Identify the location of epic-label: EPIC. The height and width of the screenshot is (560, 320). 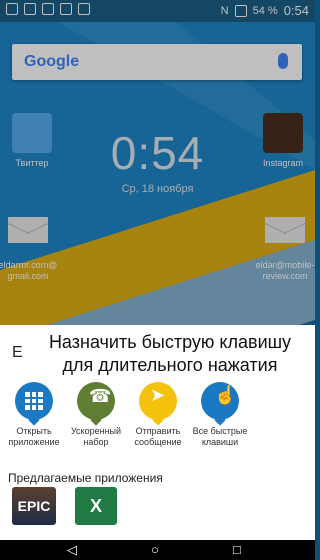
(34, 506).